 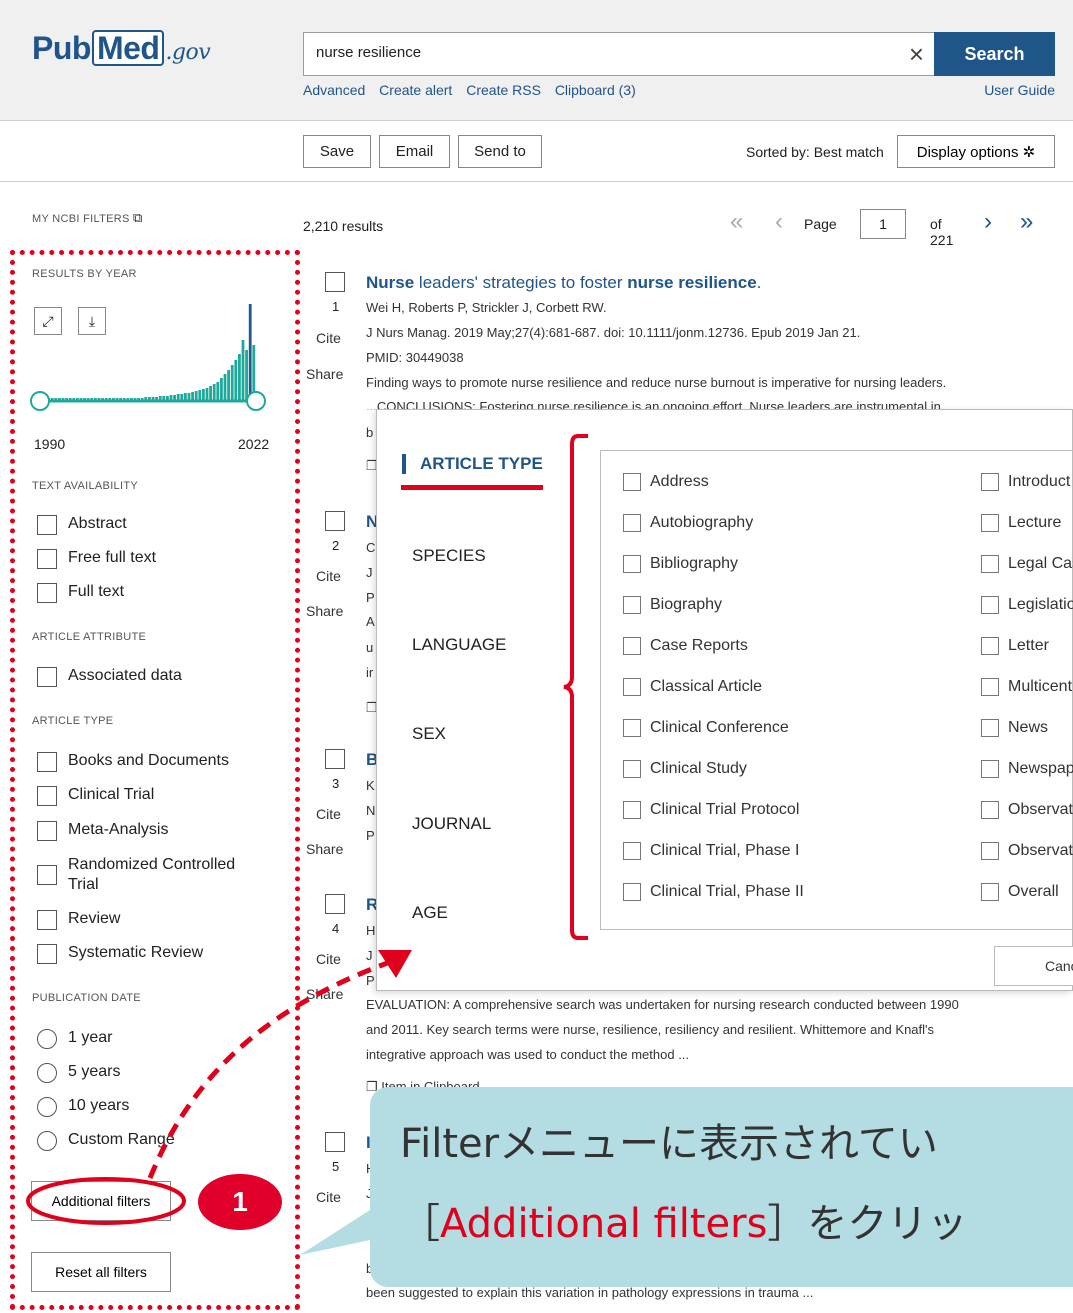 I want to click on page-number-input: 1, so click(x=883, y=224).